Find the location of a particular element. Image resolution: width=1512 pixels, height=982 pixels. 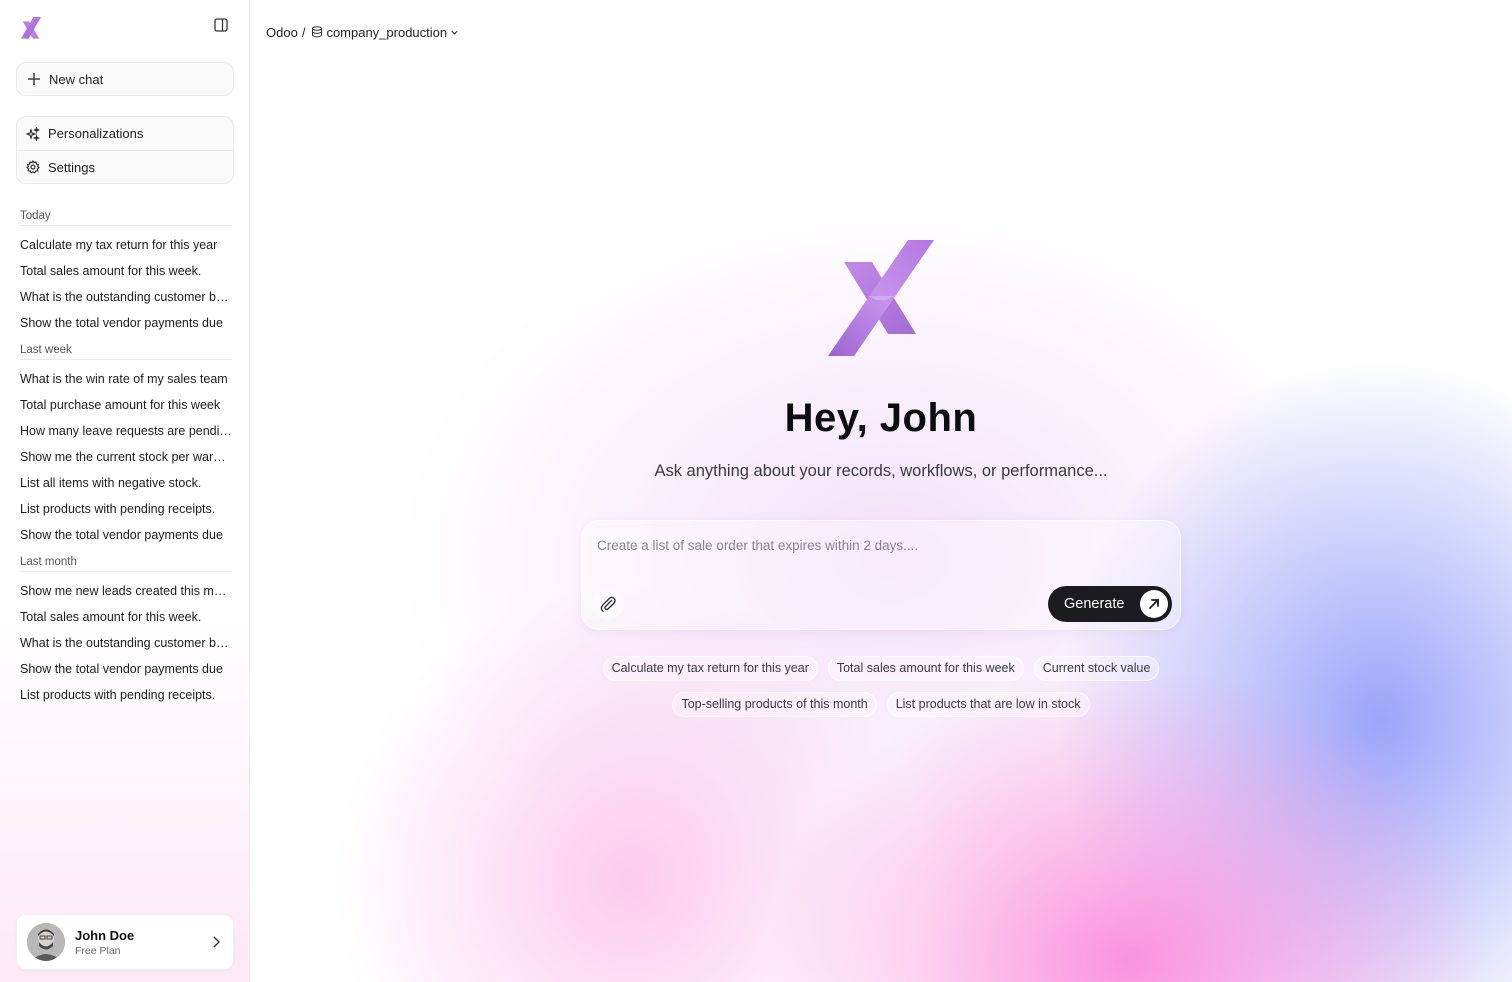

generate-button: Generate is located at coordinates (1110, 604).